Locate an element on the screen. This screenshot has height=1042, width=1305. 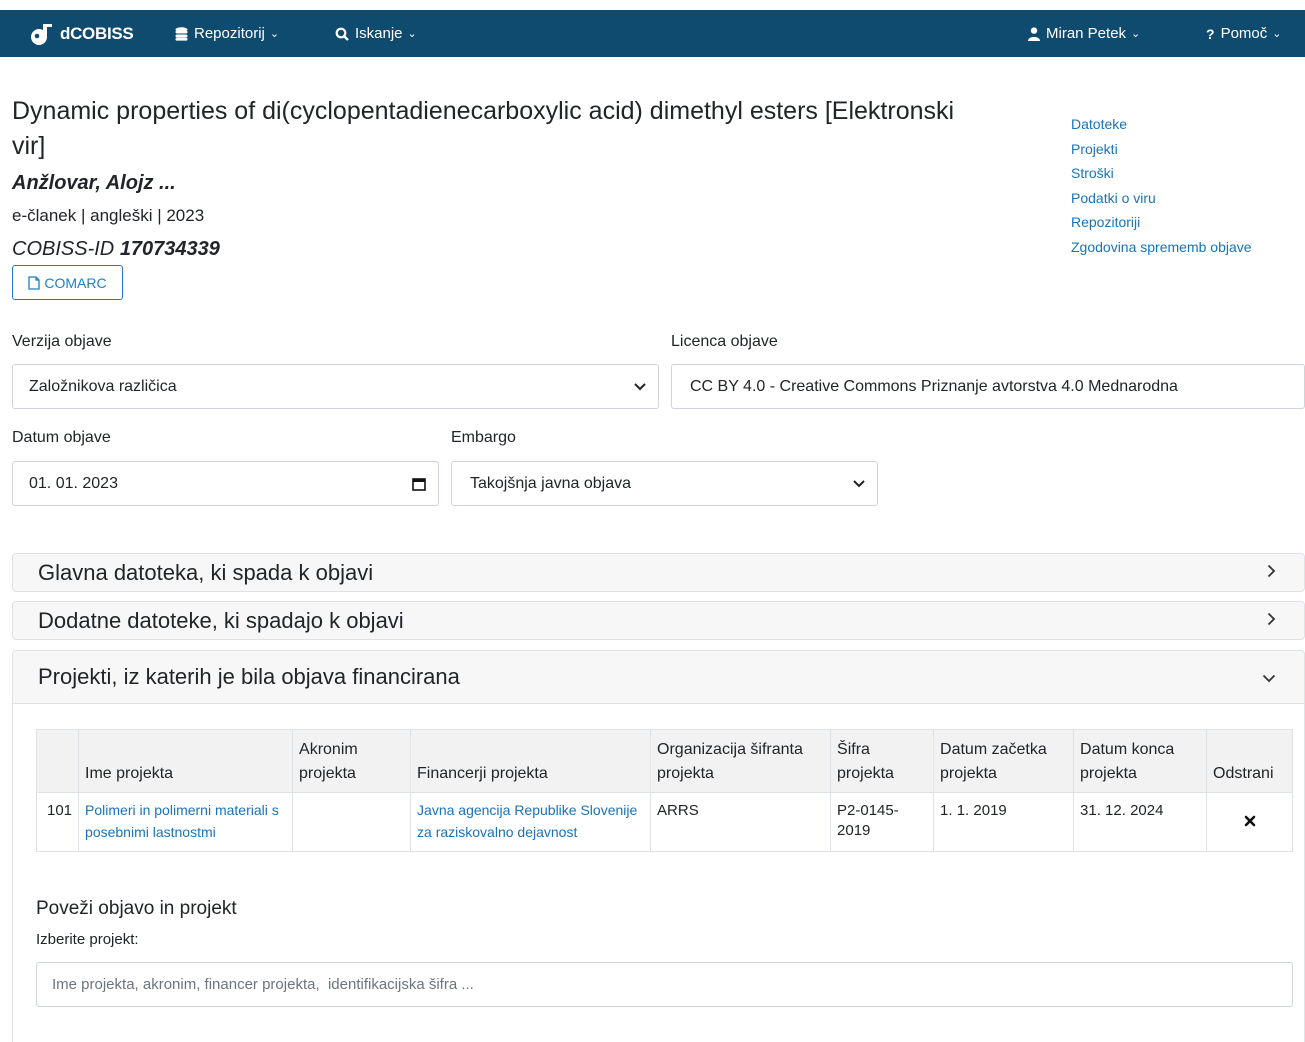
link-project-title: Poveži objavo in projekt is located at coordinates (136, 908).